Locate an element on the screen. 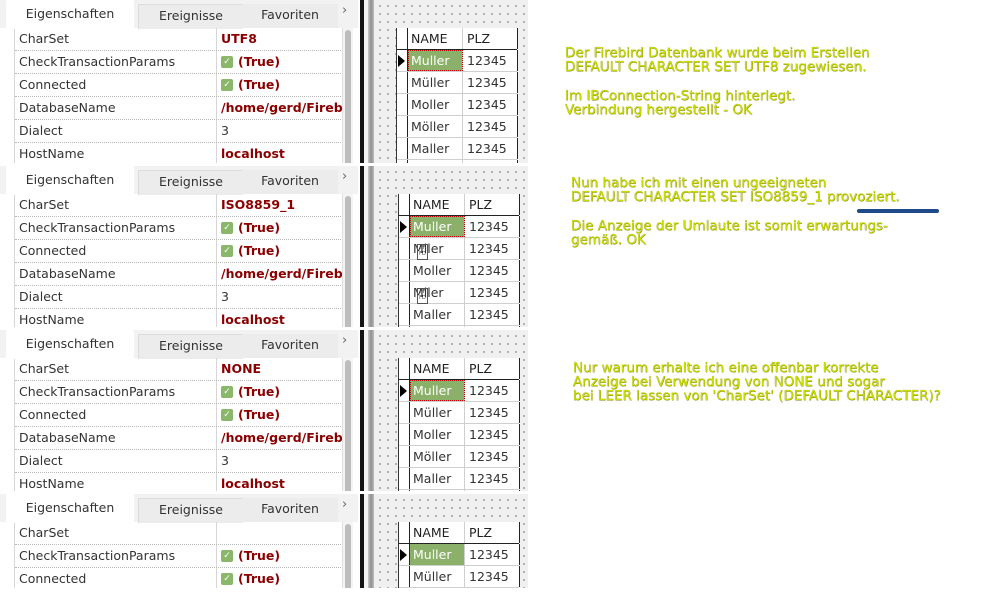 The width and height of the screenshot is (1000, 600). table-row: Maller 12345 is located at coordinates (459, 315).